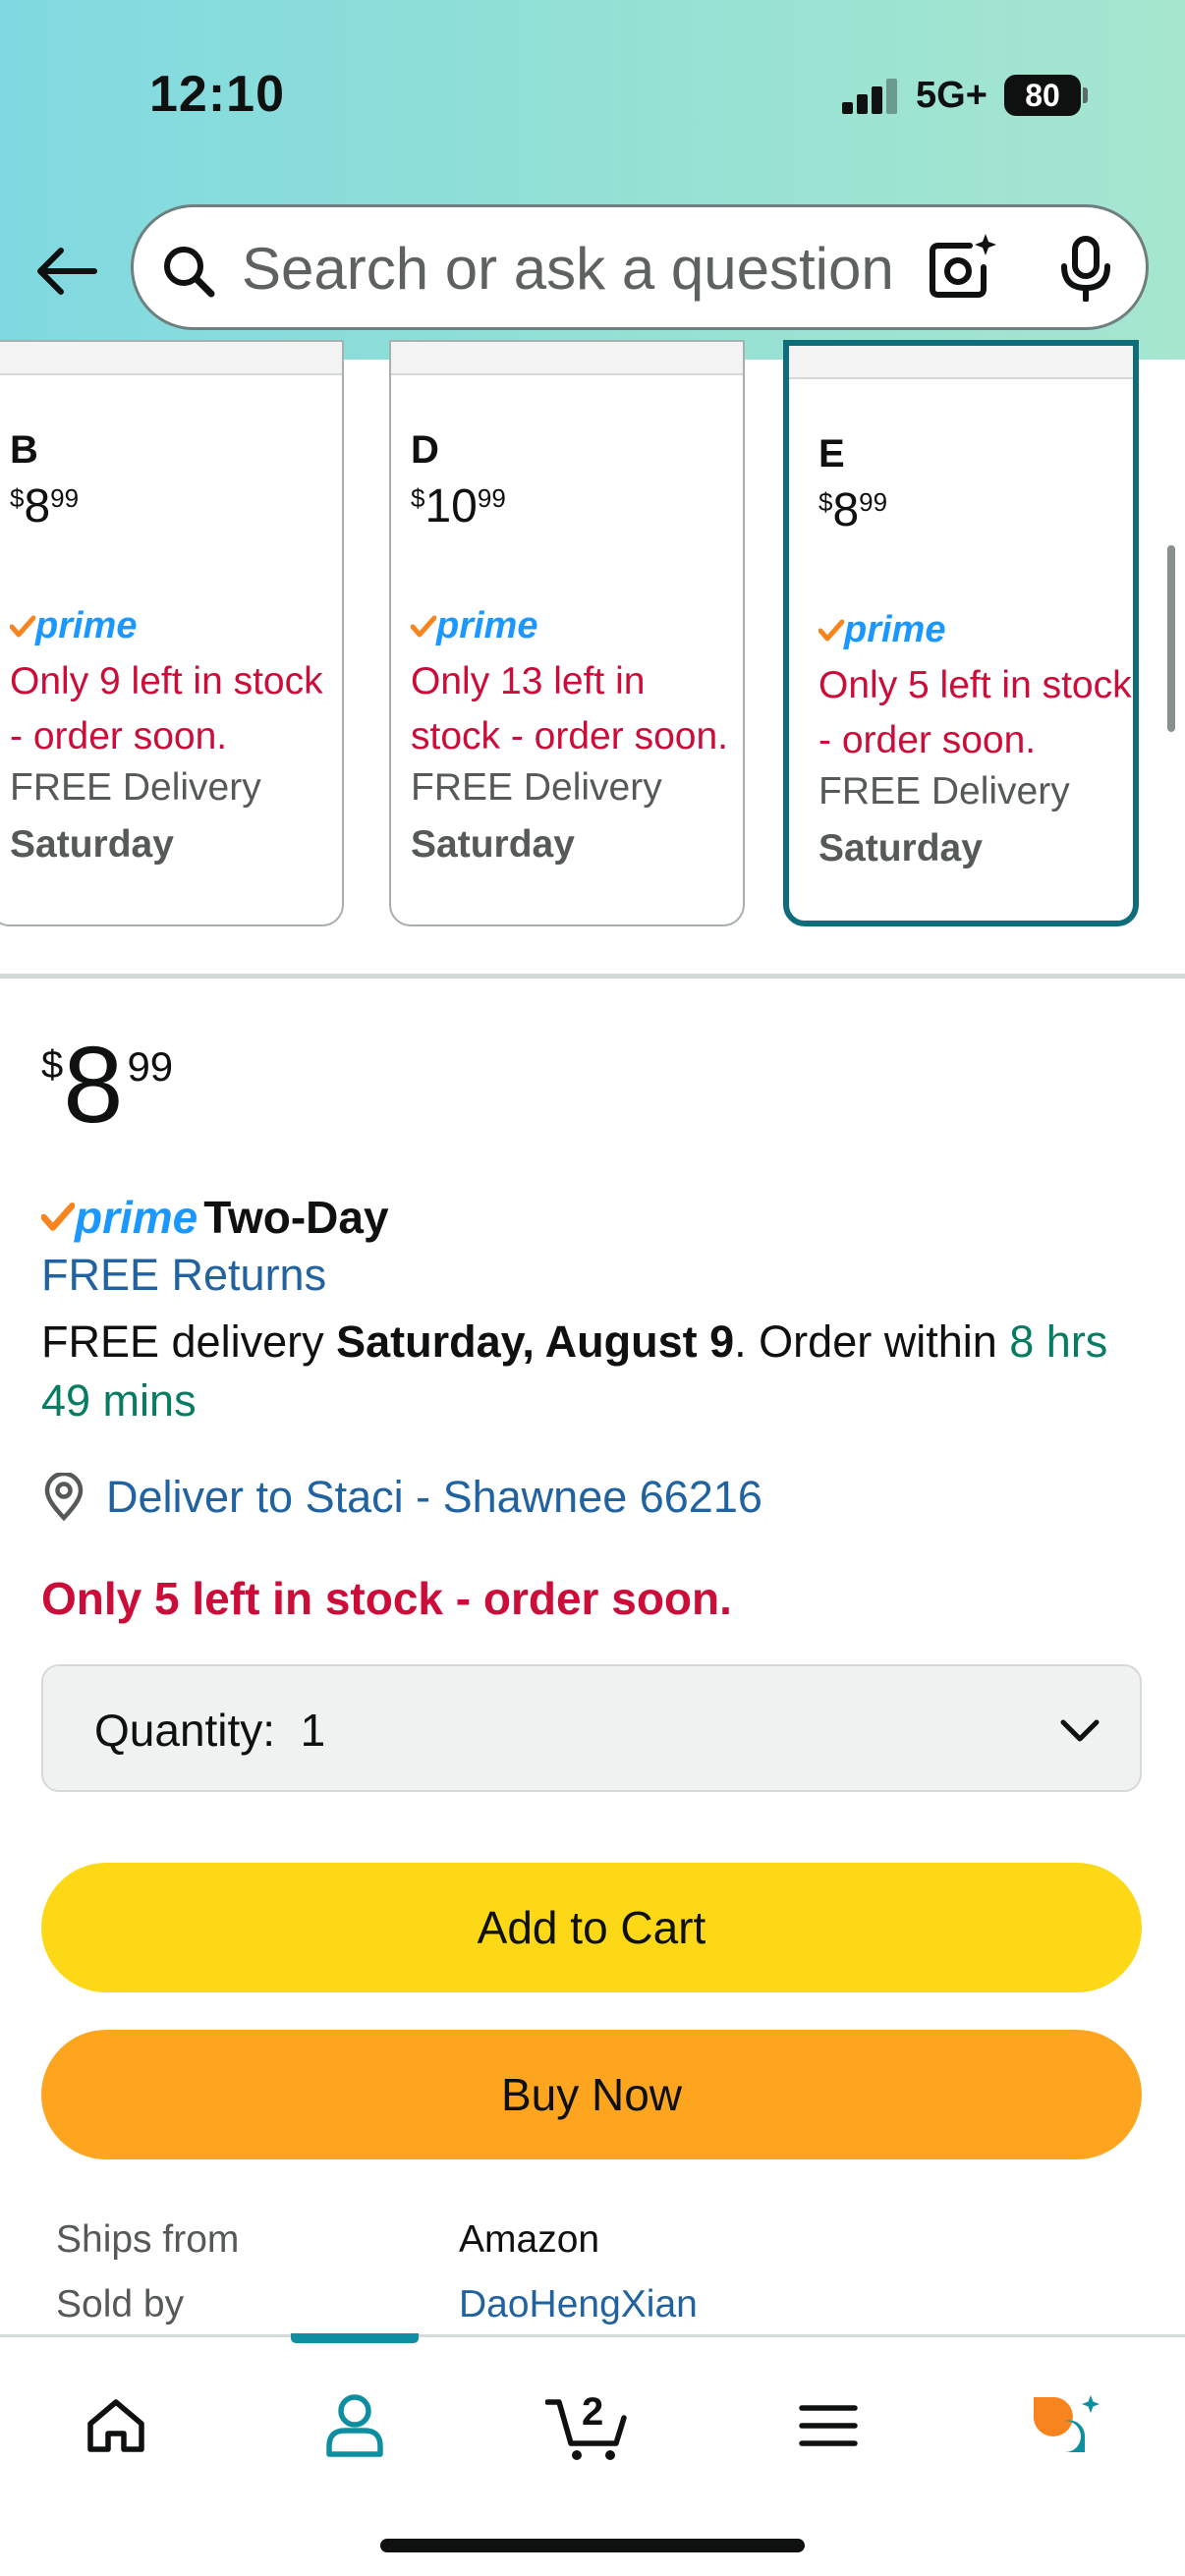 Image resolution: width=1185 pixels, height=2576 pixels. I want to click on cellular-signal-icon, so click(871, 96).